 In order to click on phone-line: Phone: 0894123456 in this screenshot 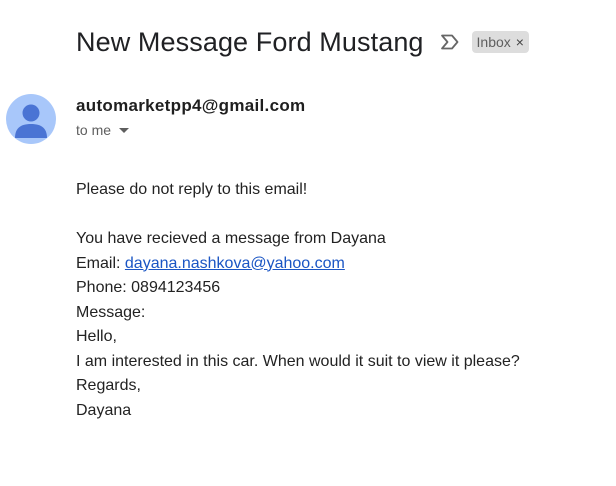, I will do `click(341, 288)`.